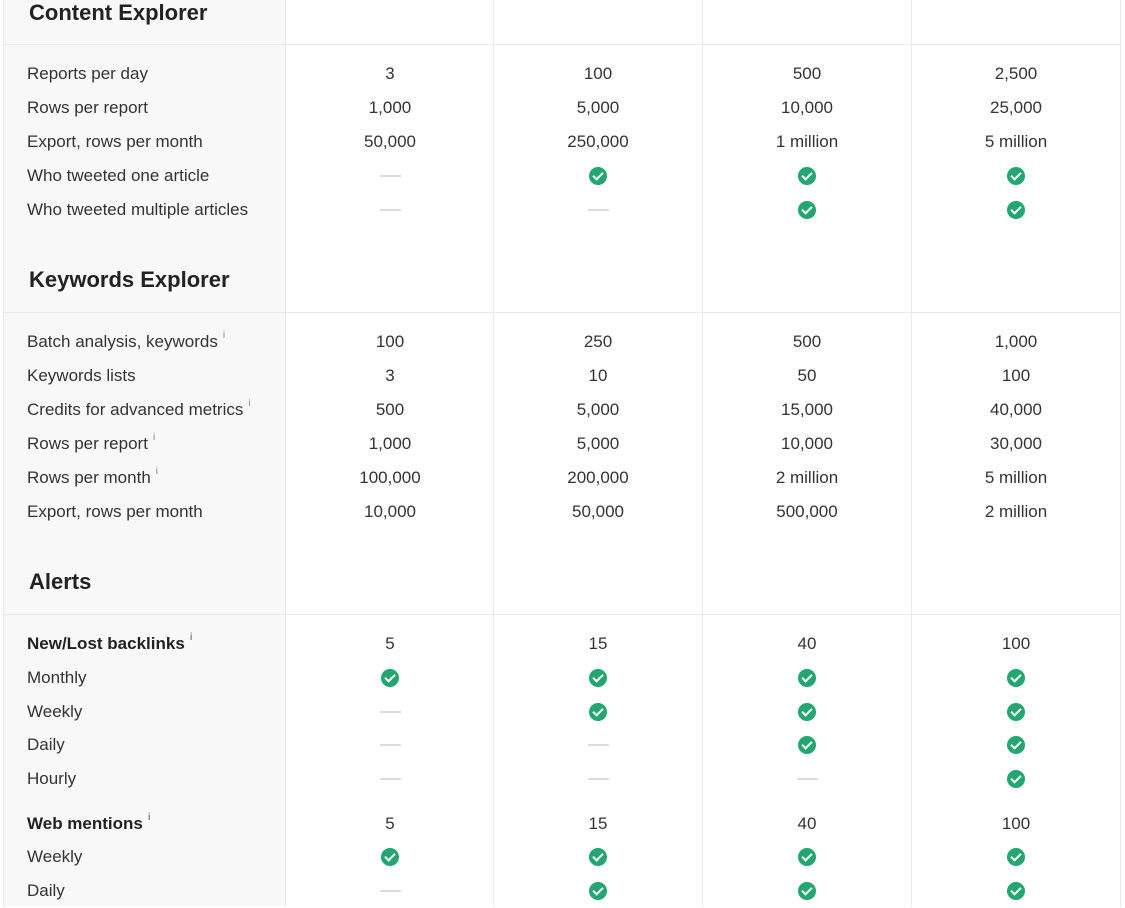 The width and height of the screenshot is (1125, 908). I want to click on cell-value: 500, so click(807, 73).